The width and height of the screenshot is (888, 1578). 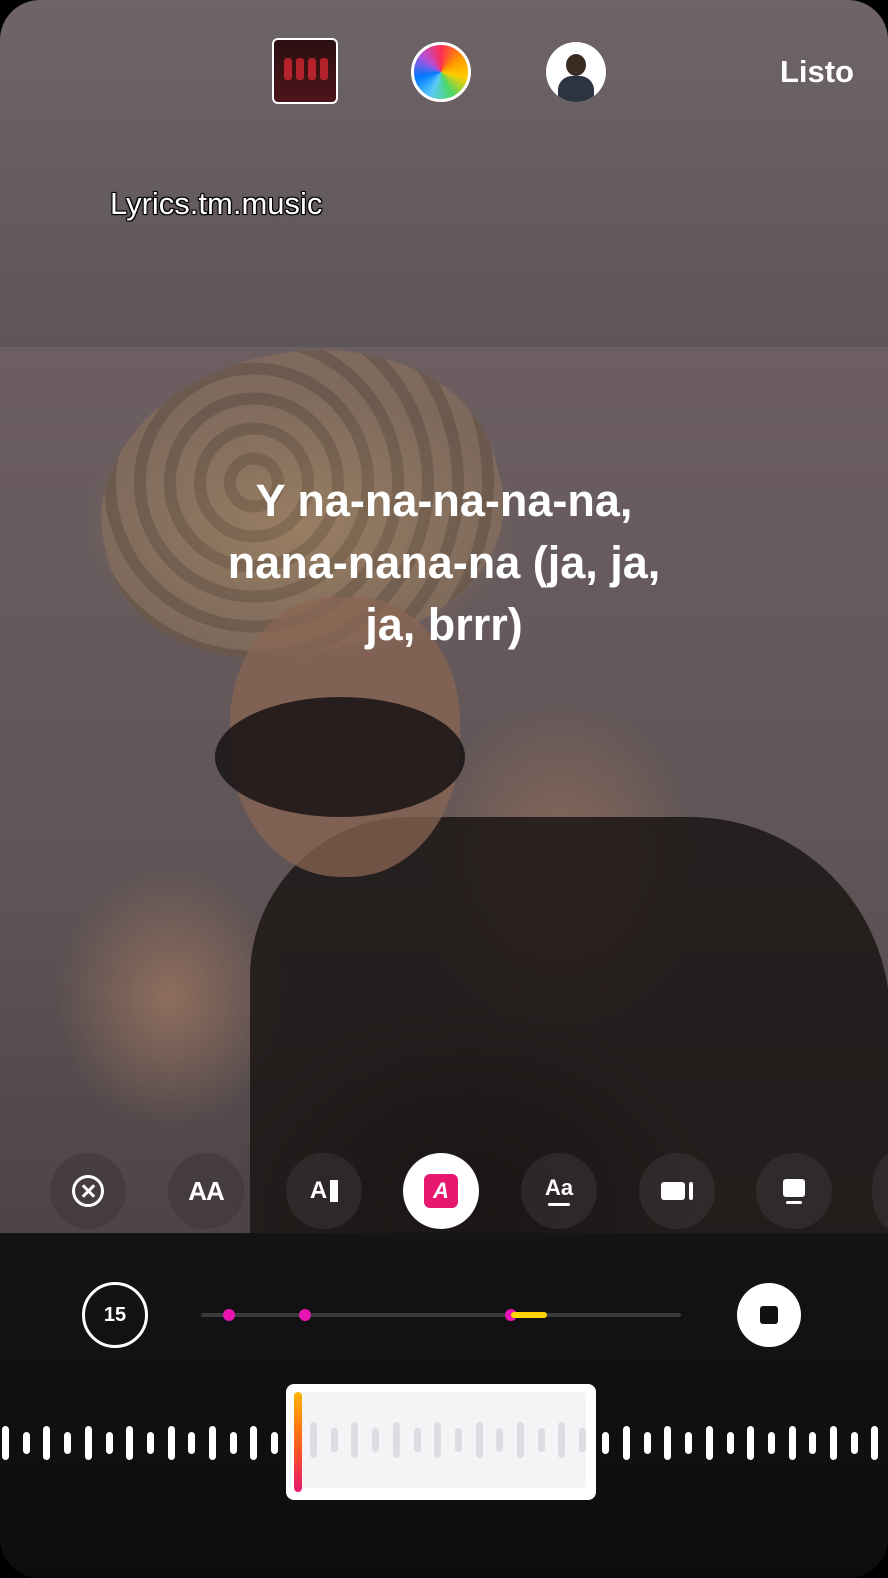 I want to click on stop-icon, so click(x=769, y=1315).